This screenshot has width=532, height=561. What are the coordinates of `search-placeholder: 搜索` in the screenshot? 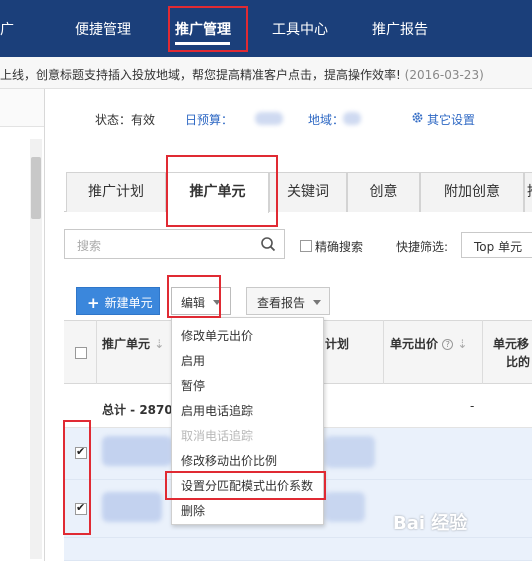 It's located at (89, 246).